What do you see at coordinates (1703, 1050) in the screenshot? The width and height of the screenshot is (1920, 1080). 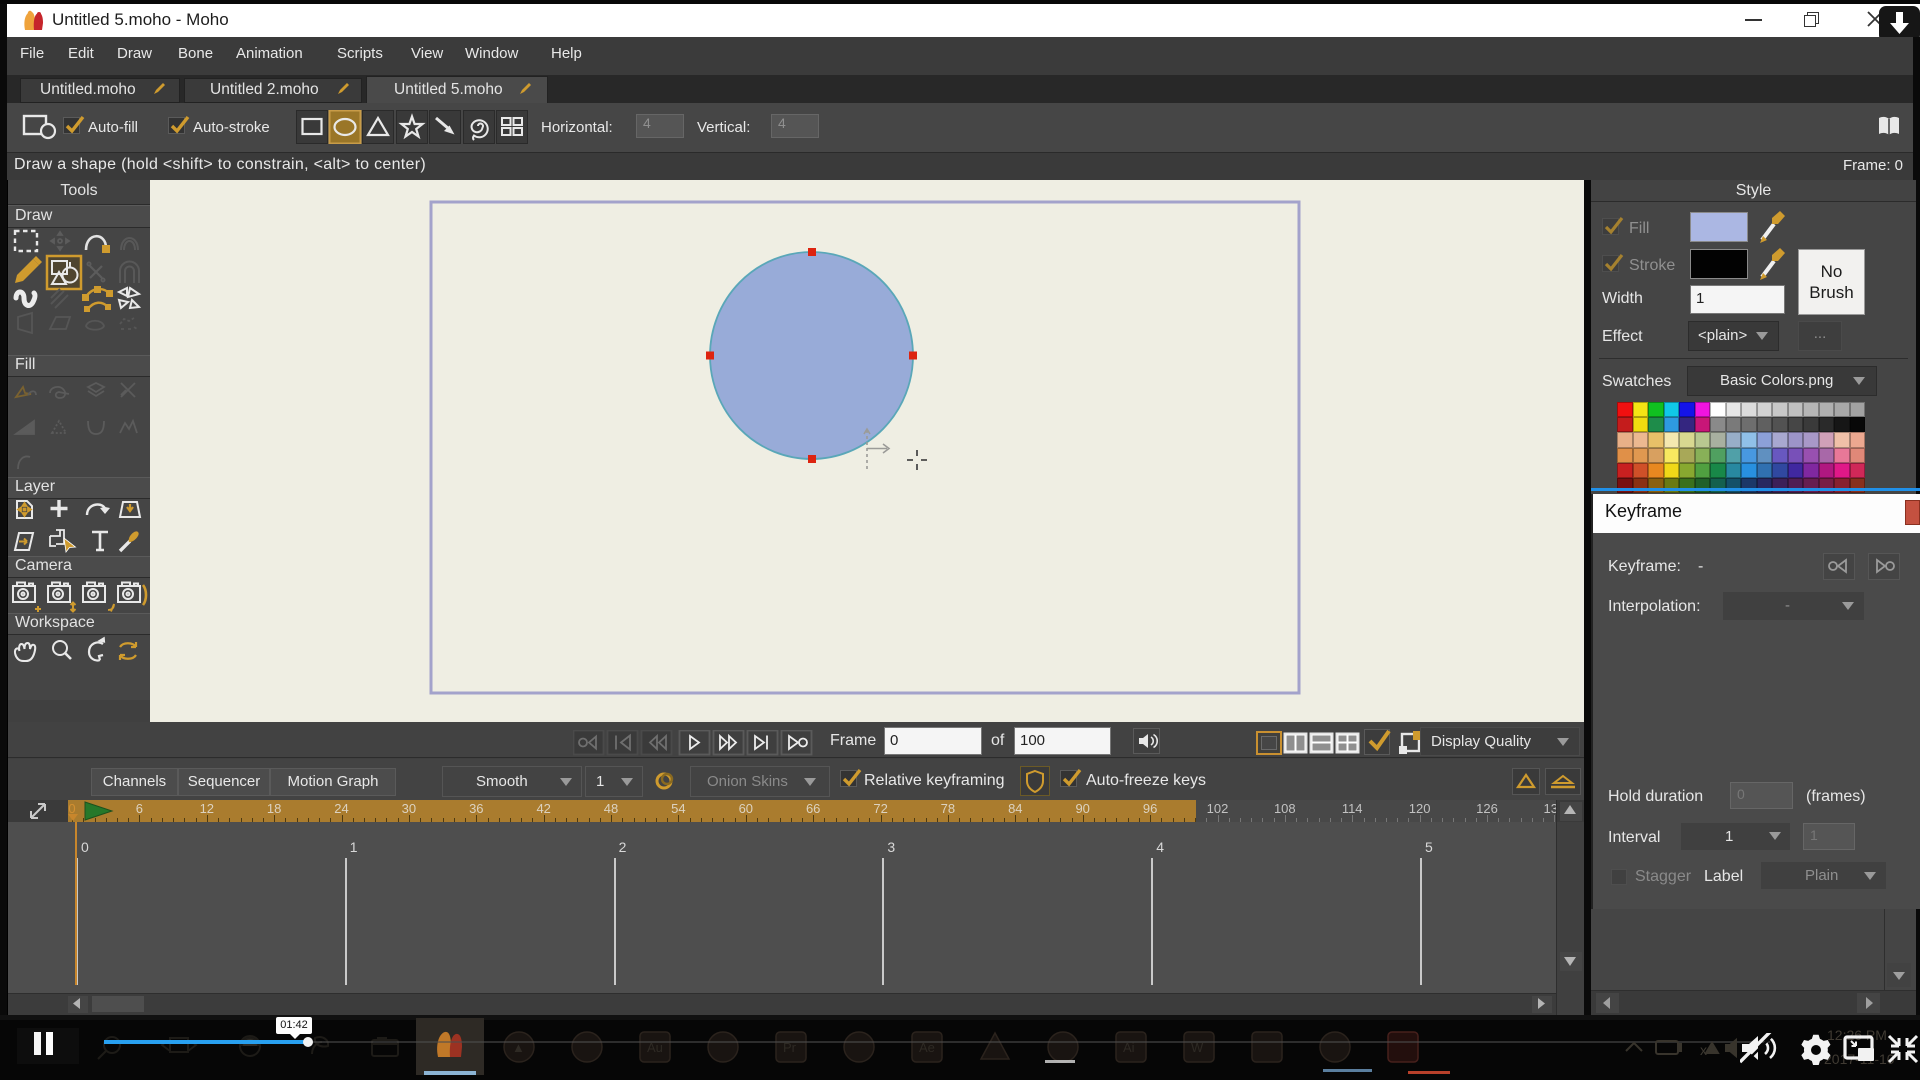 I see `svg-text: x` at bounding box center [1703, 1050].